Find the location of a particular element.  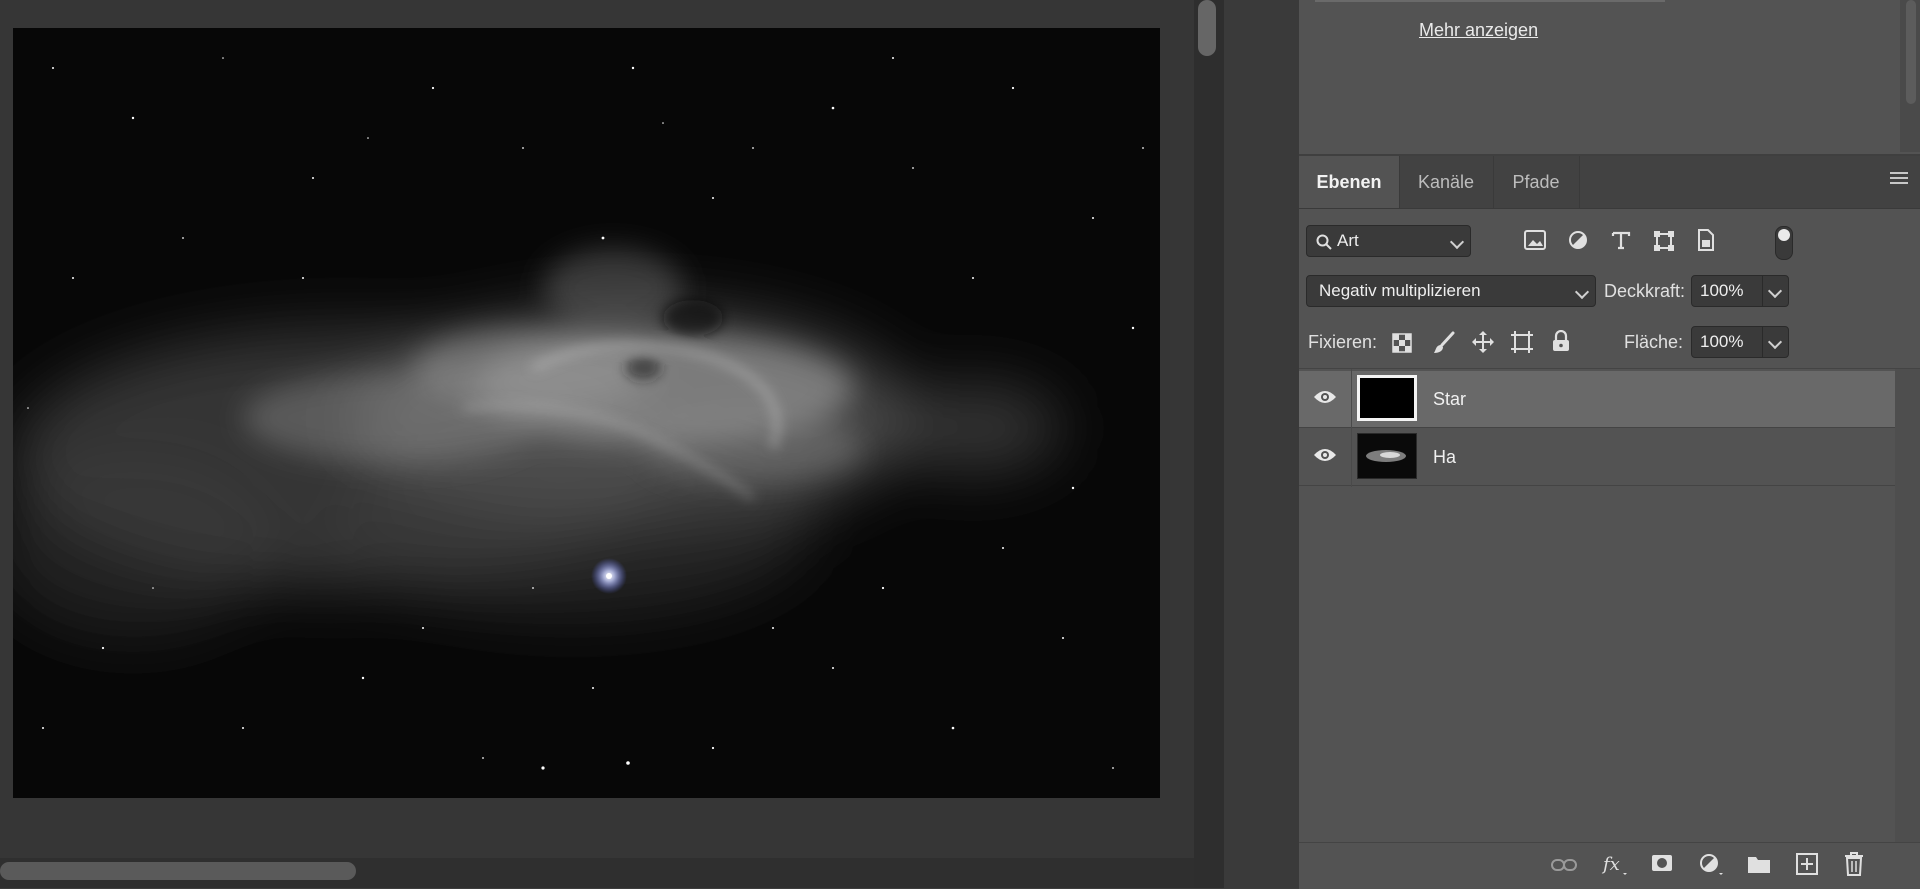

show-more-link: Mehr anzeigen is located at coordinates (1478, 30).